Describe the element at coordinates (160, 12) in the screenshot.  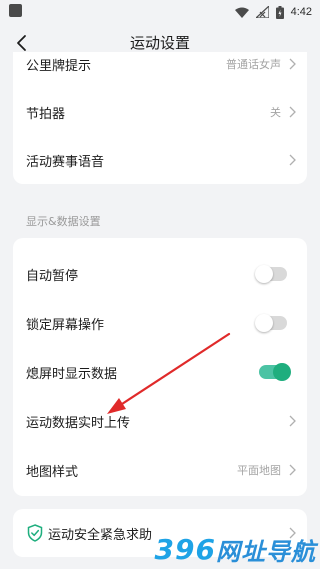
I see `status-bar: 4:42` at that location.